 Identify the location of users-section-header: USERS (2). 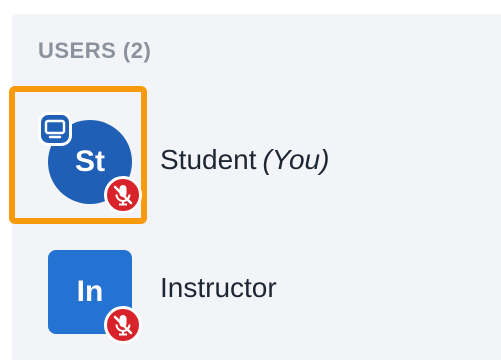
(95, 50).